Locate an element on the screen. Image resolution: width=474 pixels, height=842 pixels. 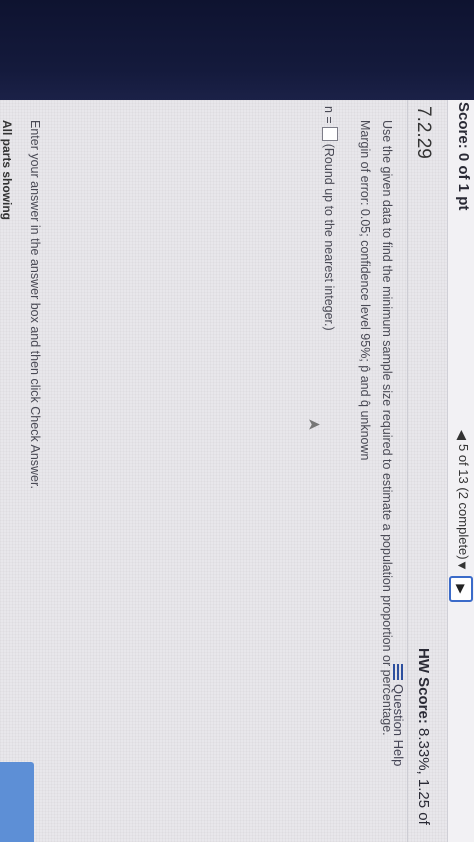
question-progress: 5 of 13 (2 complete) is located at coordinates (463, 502).